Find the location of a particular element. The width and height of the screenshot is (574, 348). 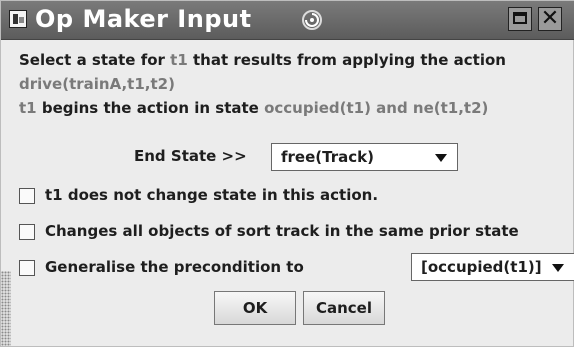

generalise-value: [occupied(t1)] is located at coordinates (481, 267).